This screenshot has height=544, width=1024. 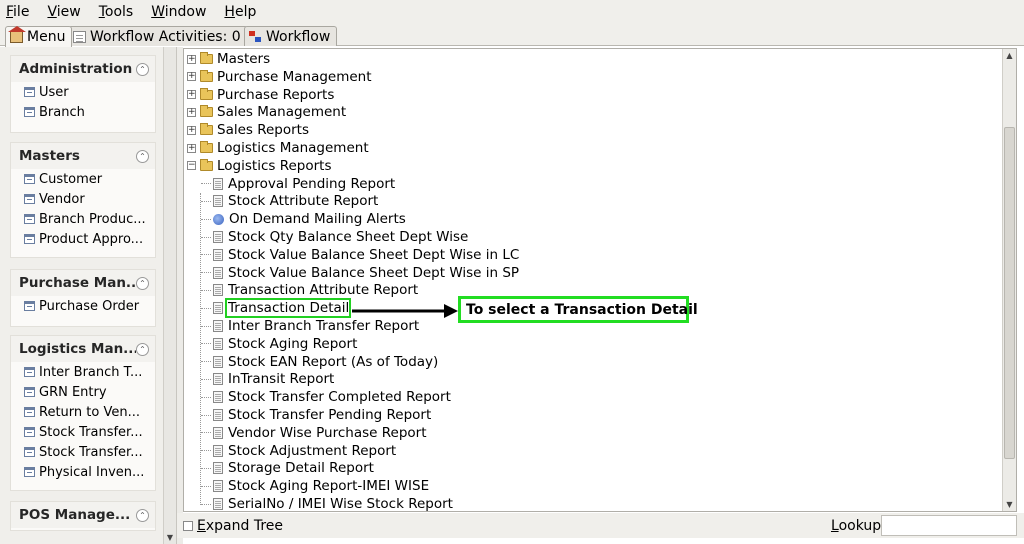 I want to click on tree-folder-purchase-reports: + Purchase Reports, so click(x=260, y=95).